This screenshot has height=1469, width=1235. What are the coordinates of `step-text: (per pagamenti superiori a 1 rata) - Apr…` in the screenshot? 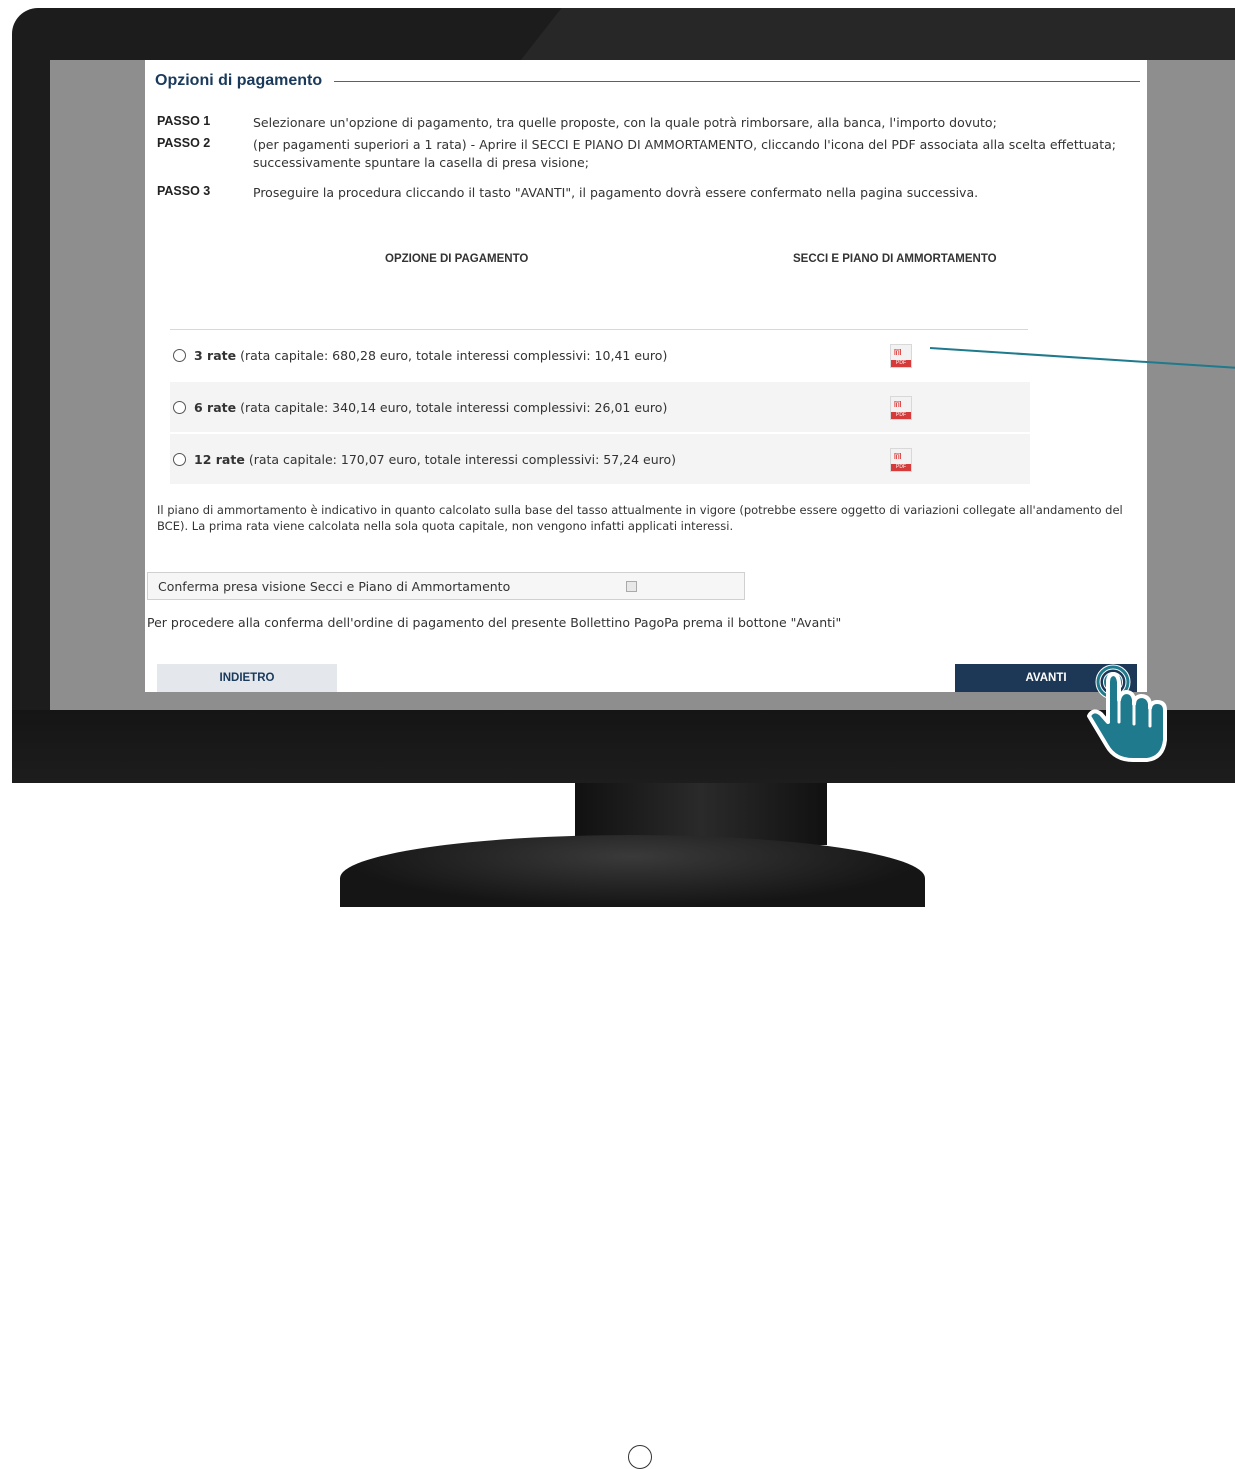 It's located at (684, 153).